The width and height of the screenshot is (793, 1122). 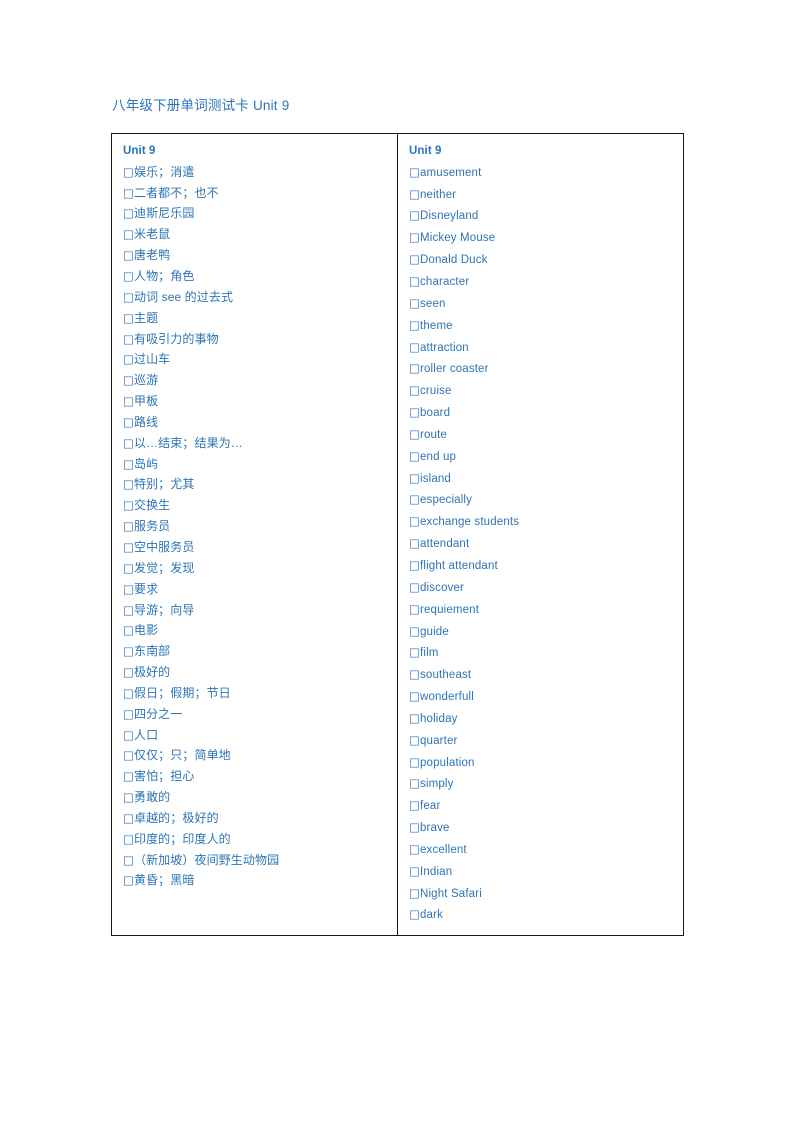 I want to click on word-item: □服务员, so click(x=254, y=526).